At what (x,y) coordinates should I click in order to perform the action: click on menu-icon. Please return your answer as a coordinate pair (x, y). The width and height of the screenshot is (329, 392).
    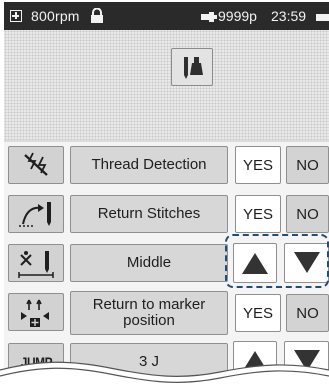
    Looking at the image, I should click on (16, 16).